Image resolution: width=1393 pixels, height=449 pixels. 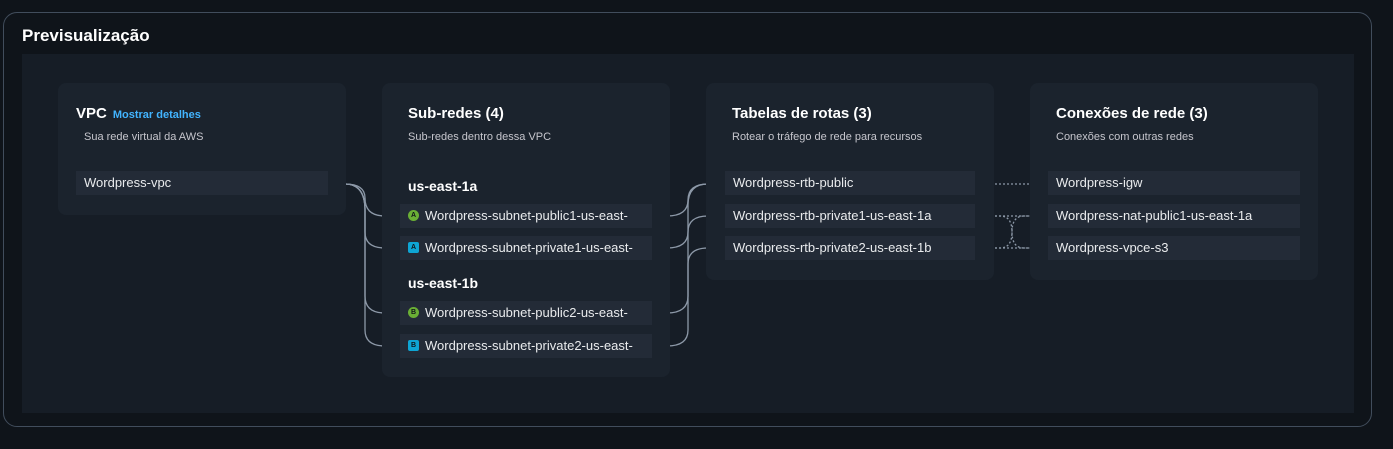 I want to click on subnet-item: B Wordpress-subnet-public2-us-east-, so click(x=526, y=313).